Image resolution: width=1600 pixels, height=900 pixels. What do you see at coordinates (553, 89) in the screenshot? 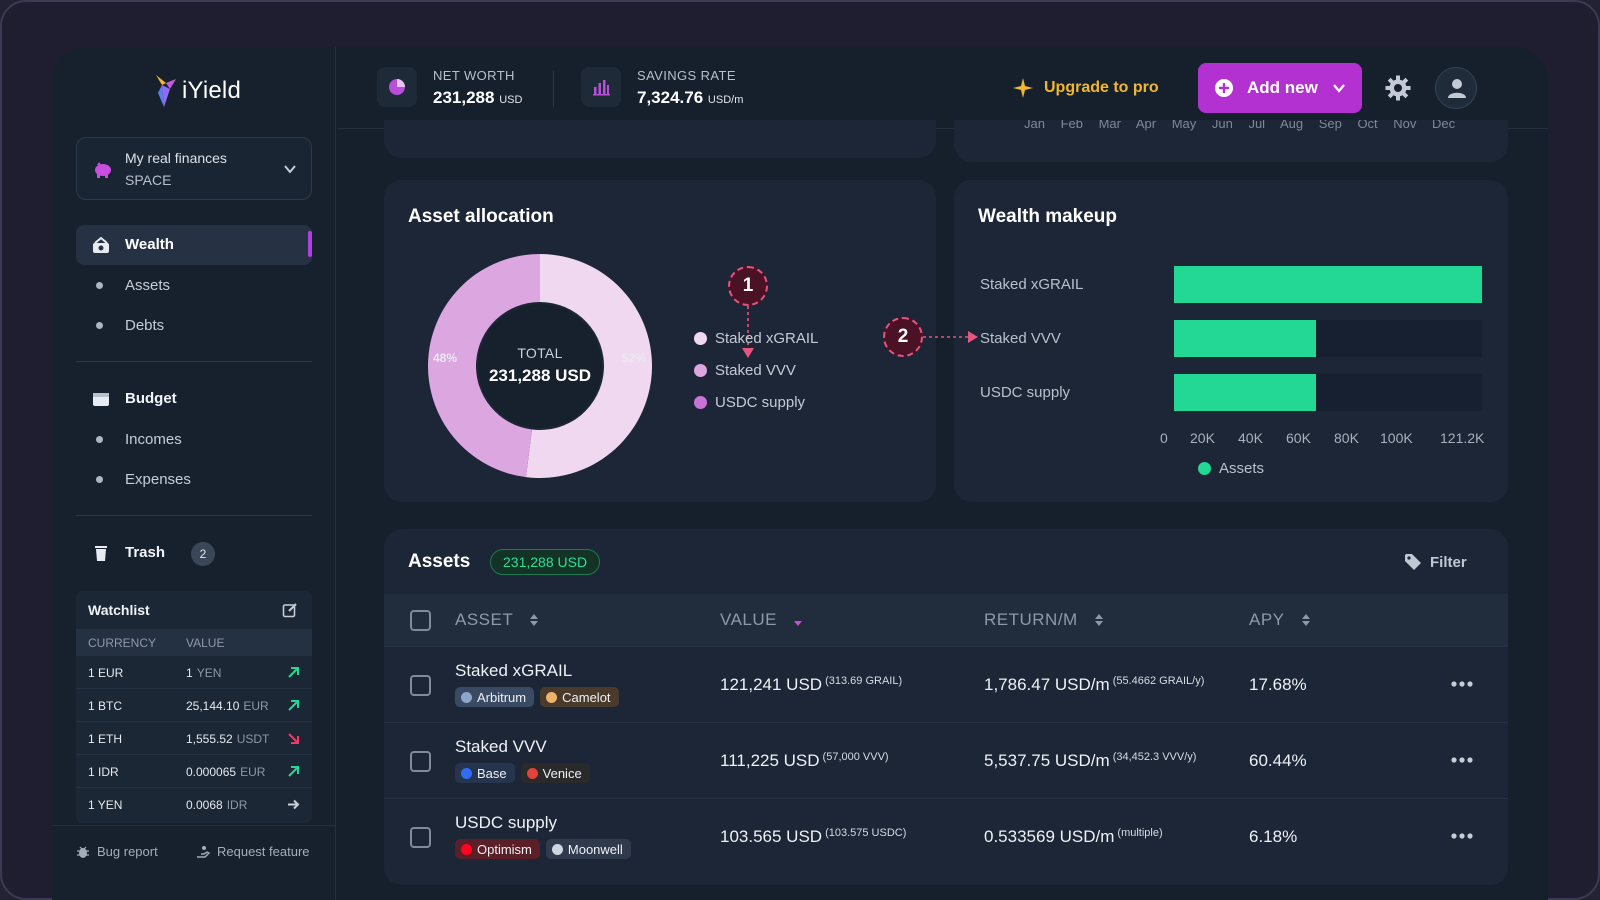
I see `divider` at bounding box center [553, 89].